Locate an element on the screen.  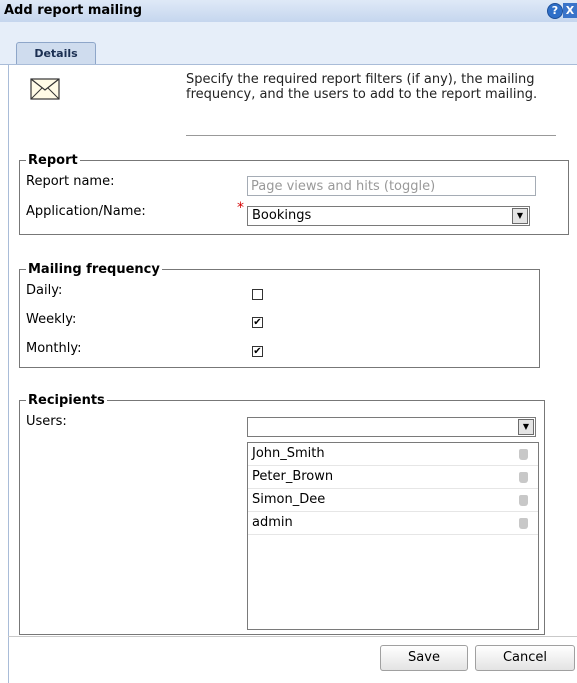
list-item: Peter_Brown is located at coordinates (393, 477).